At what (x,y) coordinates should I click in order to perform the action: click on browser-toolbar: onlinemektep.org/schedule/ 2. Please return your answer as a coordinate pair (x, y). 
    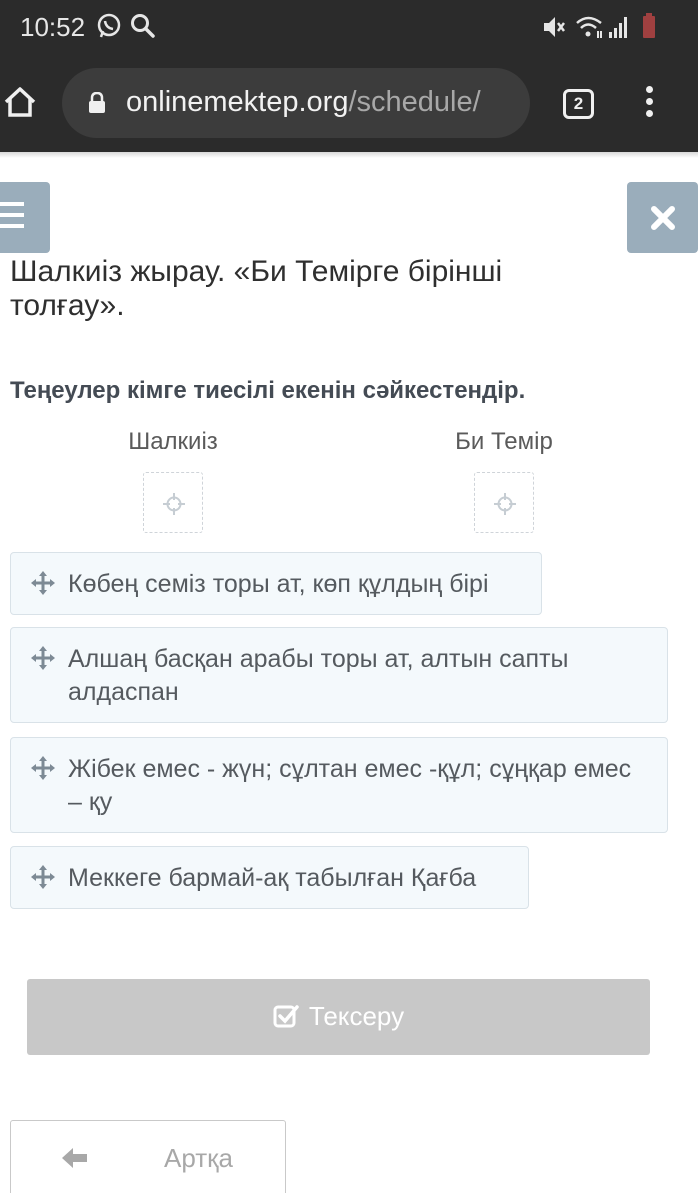
    Looking at the image, I should click on (349, 104).